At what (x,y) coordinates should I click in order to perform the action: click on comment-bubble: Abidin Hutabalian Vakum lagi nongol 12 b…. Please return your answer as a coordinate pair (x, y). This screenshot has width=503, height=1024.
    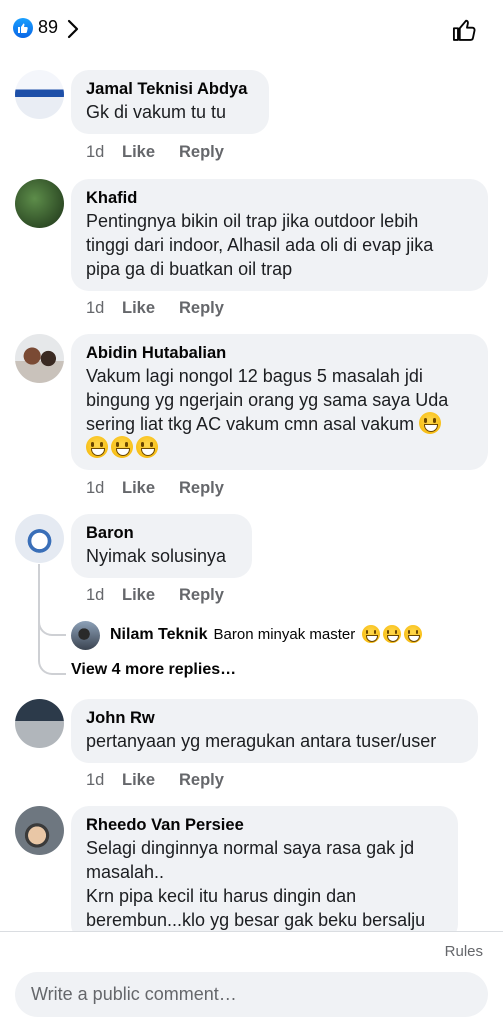
    Looking at the image, I should click on (279, 402).